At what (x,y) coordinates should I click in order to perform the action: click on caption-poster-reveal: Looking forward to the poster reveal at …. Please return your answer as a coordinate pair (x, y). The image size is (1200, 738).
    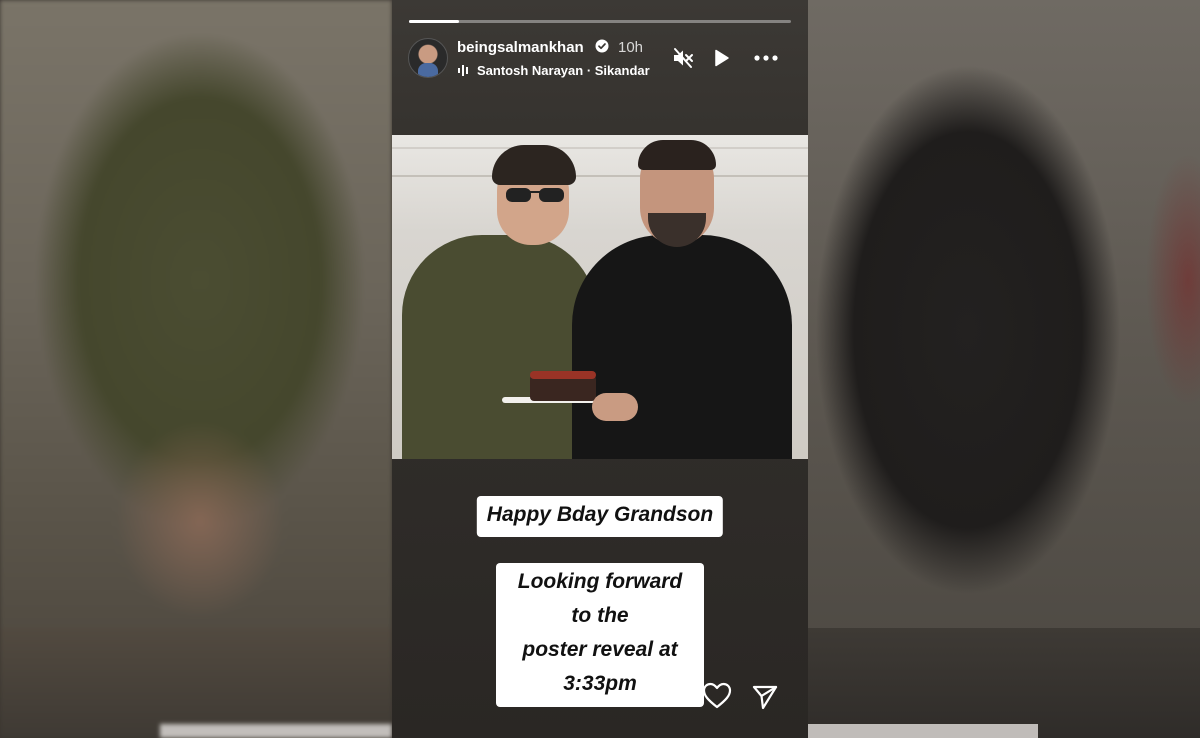
    Looking at the image, I should click on (600, 635).